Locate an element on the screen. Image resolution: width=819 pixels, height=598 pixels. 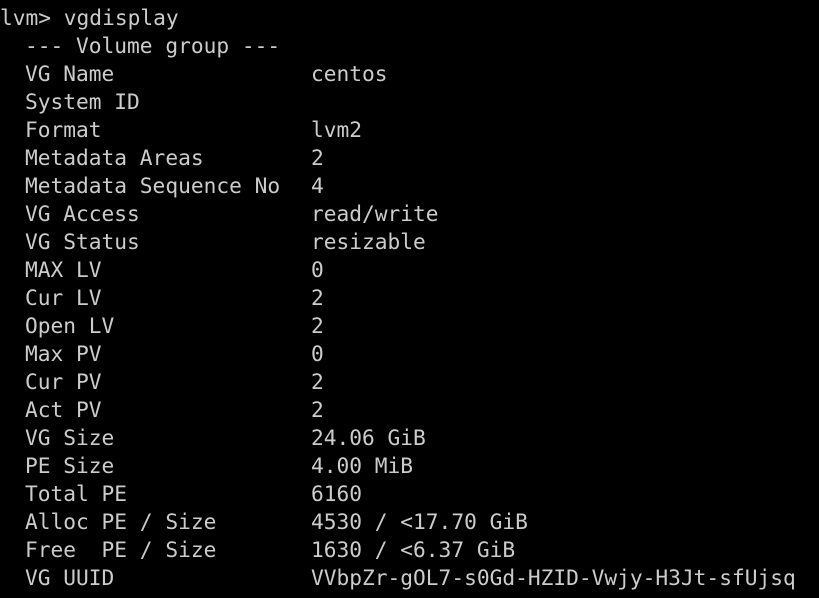
field-label: Metadata Sequence No is located at coordinates (153, 185).